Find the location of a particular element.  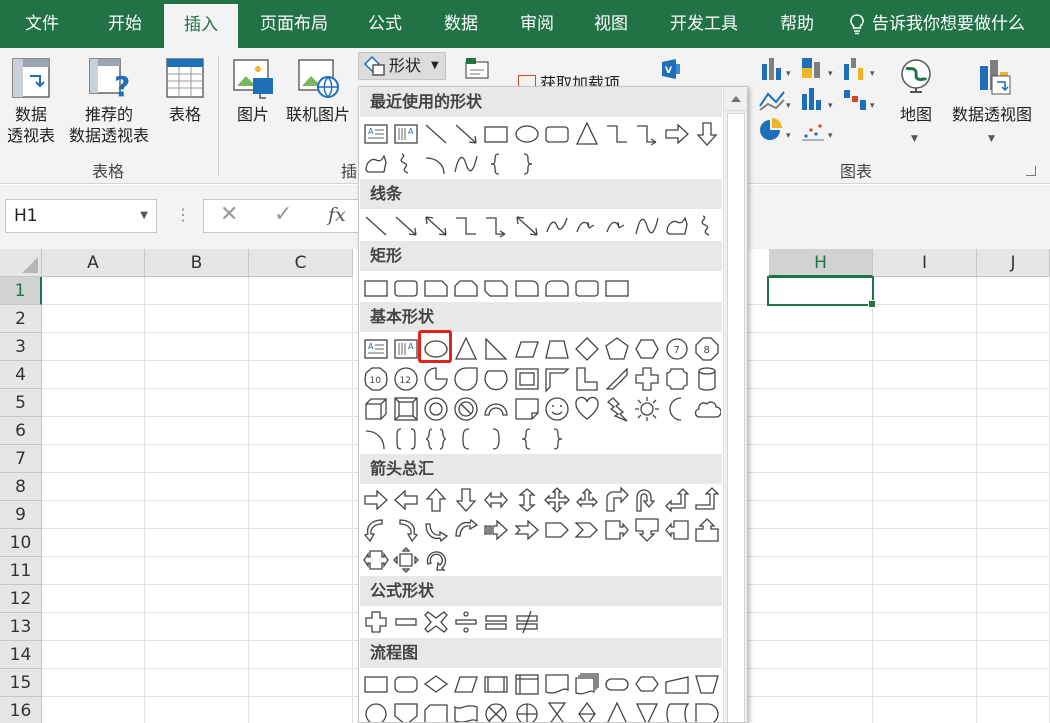

leftup-icon is located at coordinates (677, 500).